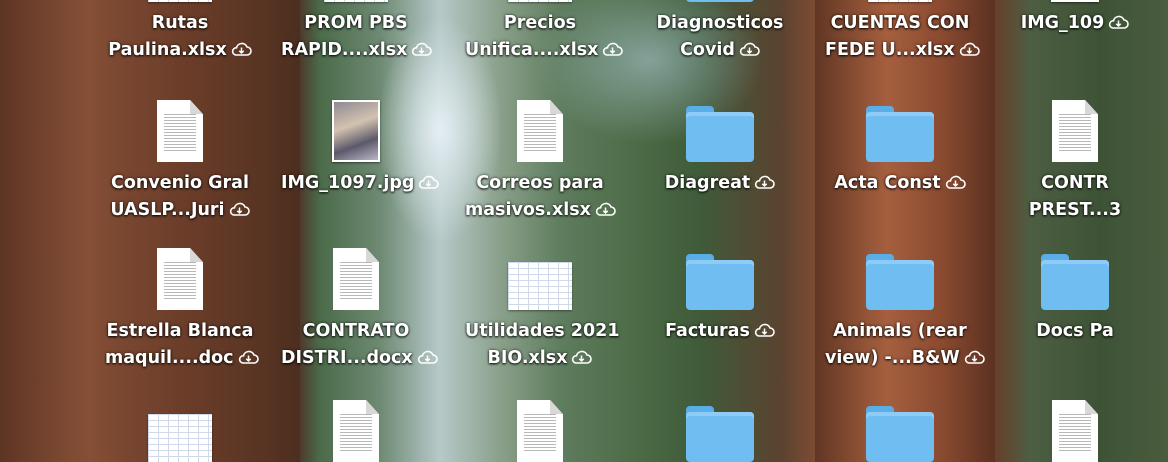 This screenshot has height=462, width=1168. I want to click on icon-label-text: masivos.xlsx, so click(528, 210).